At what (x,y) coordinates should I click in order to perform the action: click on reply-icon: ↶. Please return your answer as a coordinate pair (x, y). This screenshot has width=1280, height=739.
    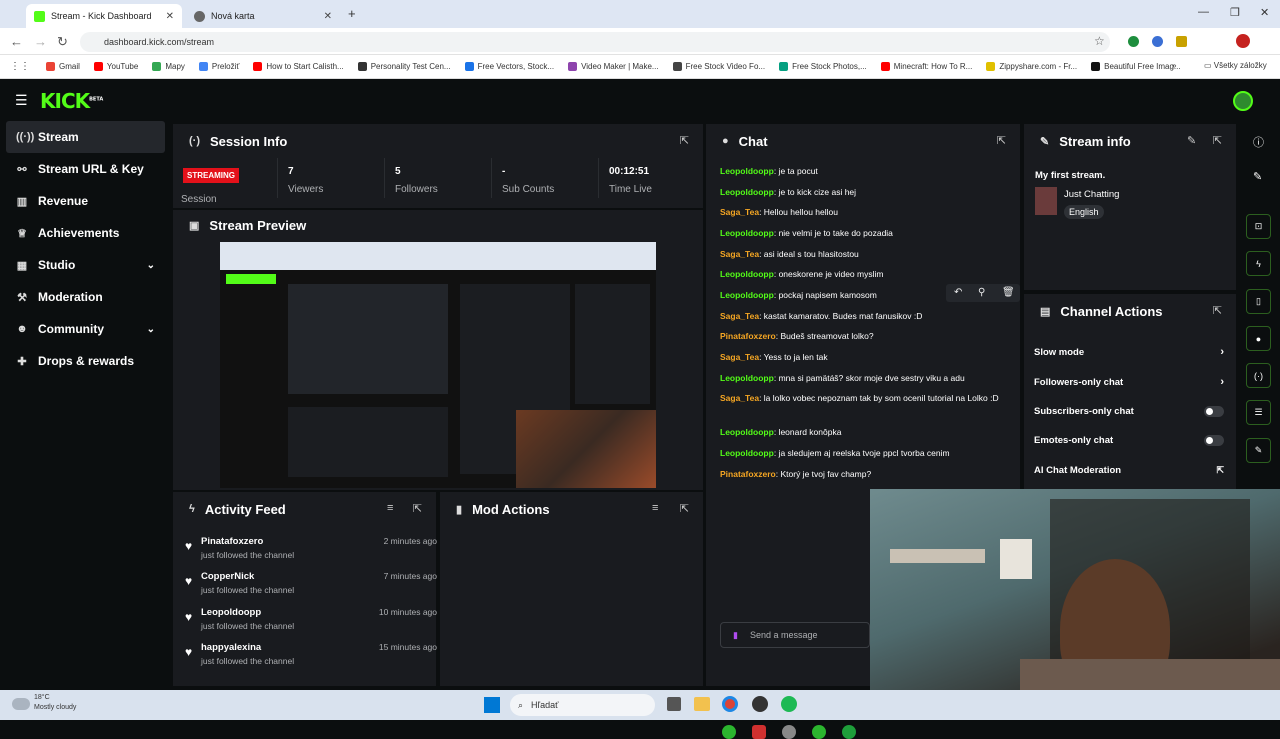
    Looking at the image, I should click on (958, 292).